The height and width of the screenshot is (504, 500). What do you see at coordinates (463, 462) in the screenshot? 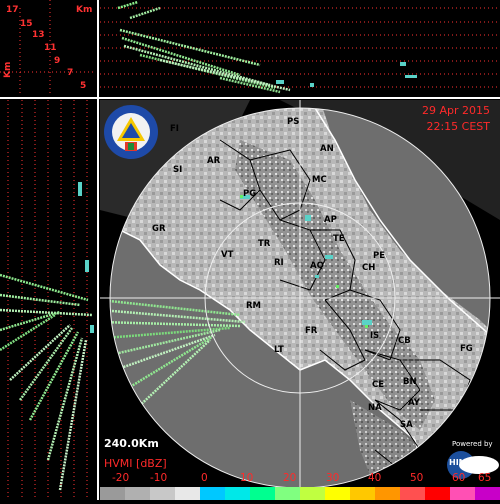
I see `himet-label: HIMET` at bounding box center [463, 462].